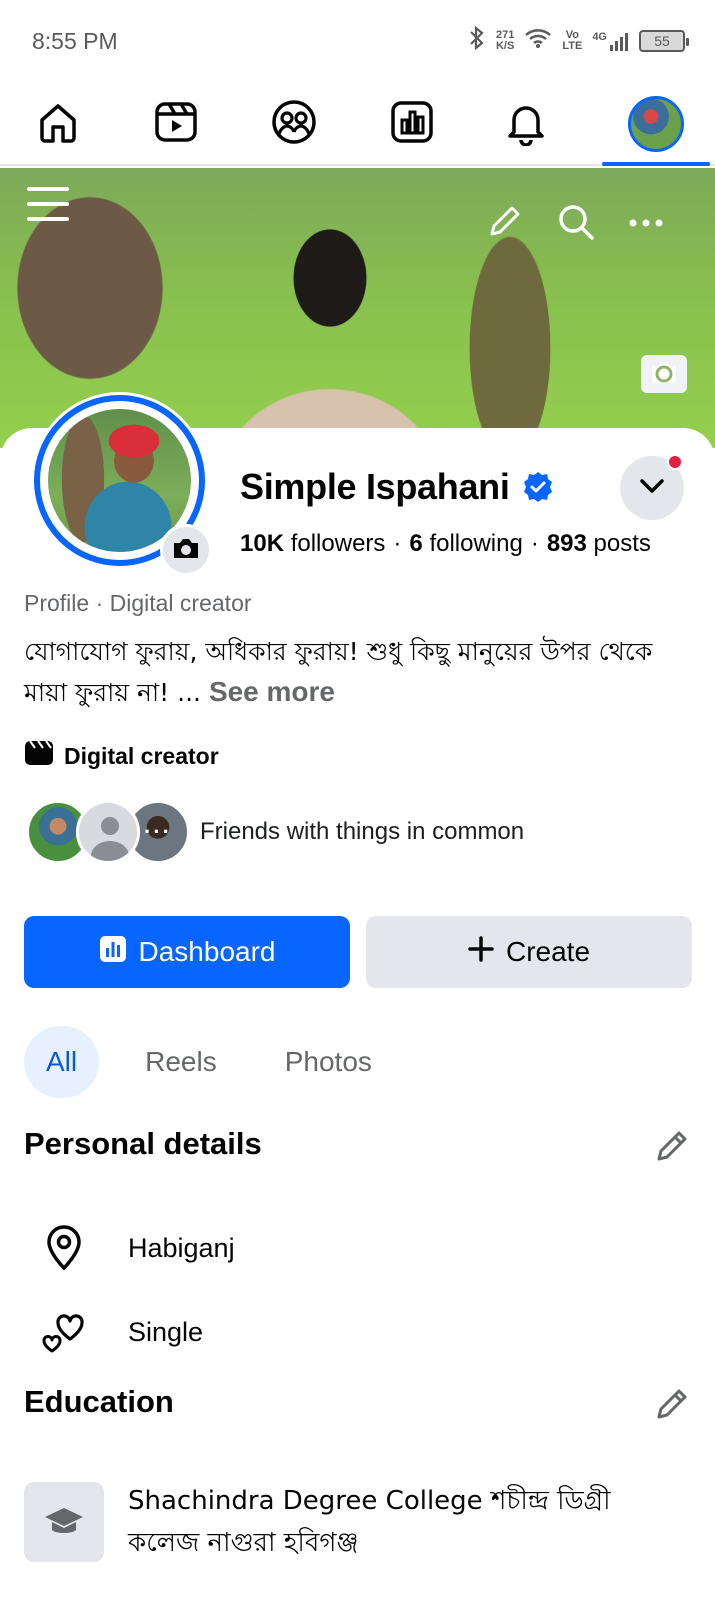 The height and width of the screenshot is (1600, 715). What do you see at coordinates (64, 1248) in the screenshot?
I see `location-pin-icon` at bounding box center [64, 1248].